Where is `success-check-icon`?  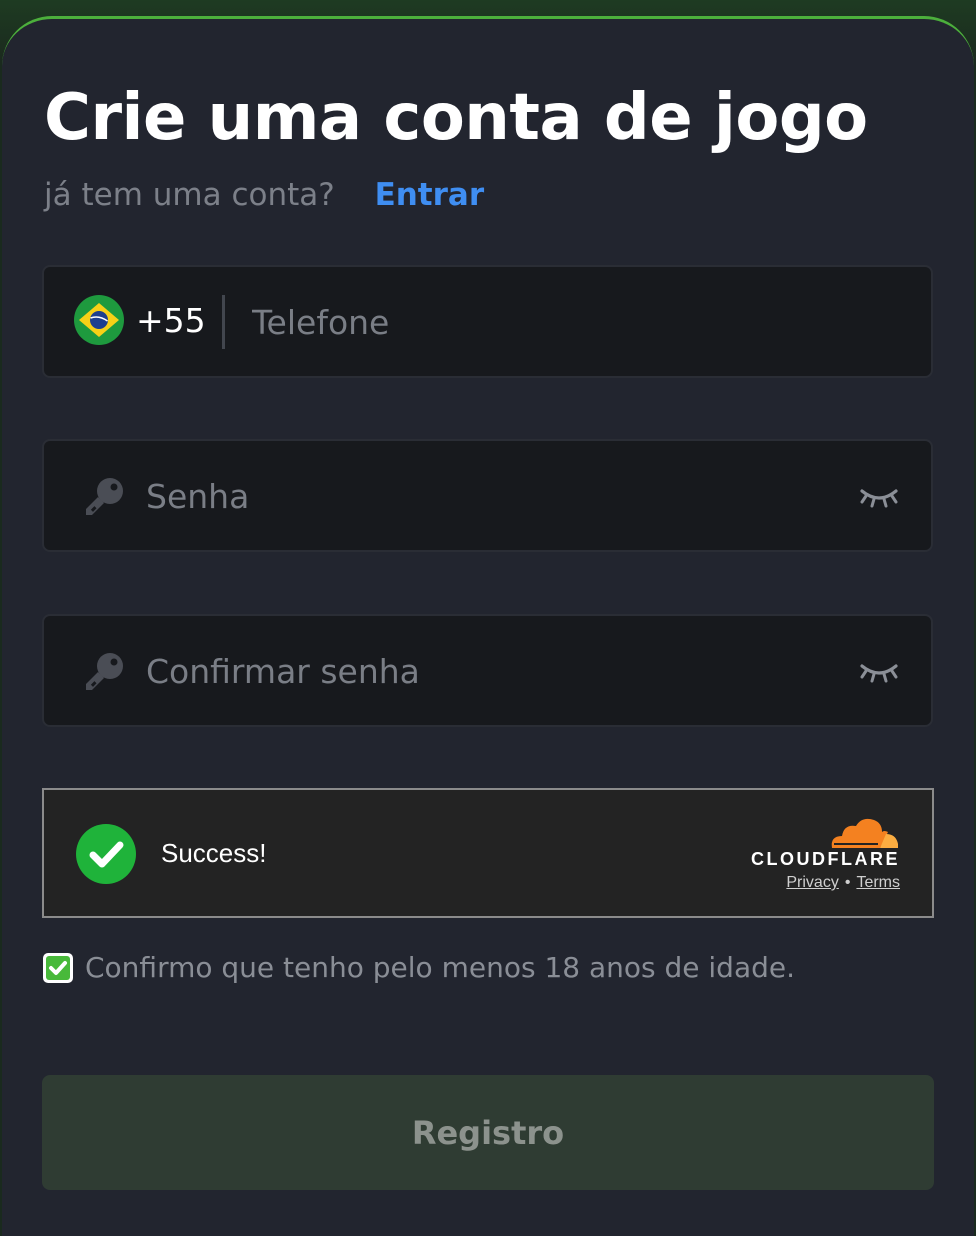 success-check-icon is located at coordinates (106, 854).